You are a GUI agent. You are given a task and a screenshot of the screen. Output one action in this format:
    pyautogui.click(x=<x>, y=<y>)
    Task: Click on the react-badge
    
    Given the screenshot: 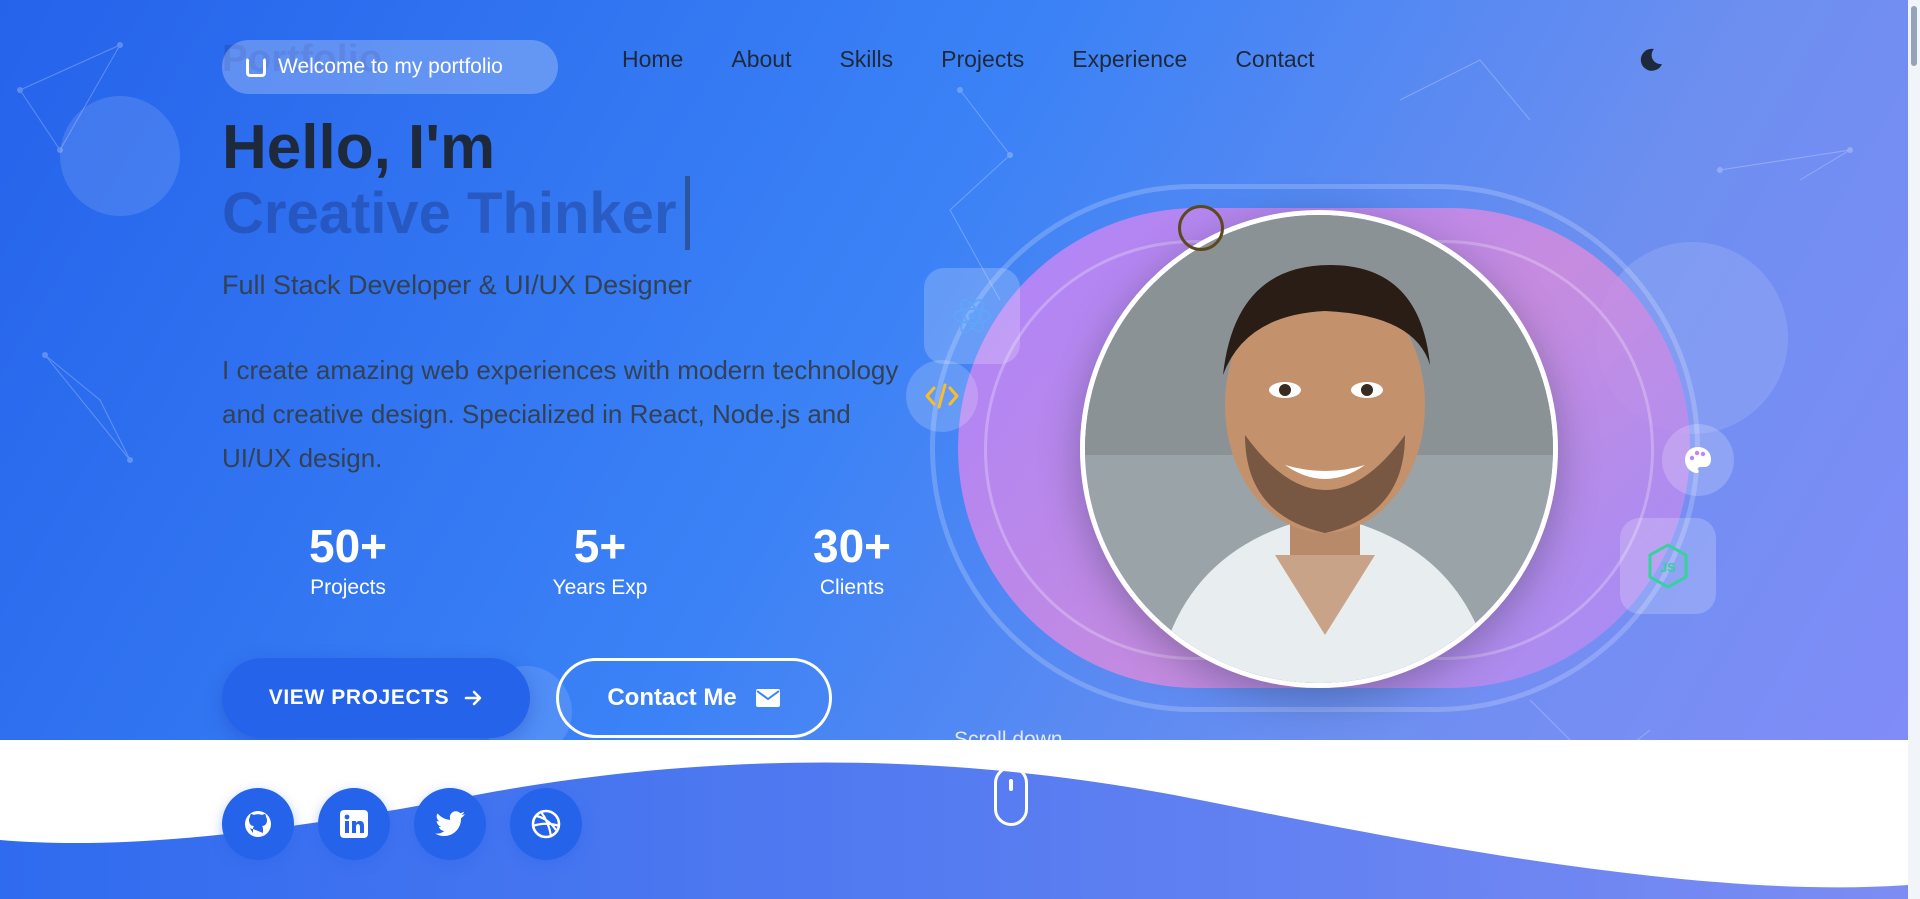 What is the action you would take?
    pyautogui.click(x=972, y=316)
    